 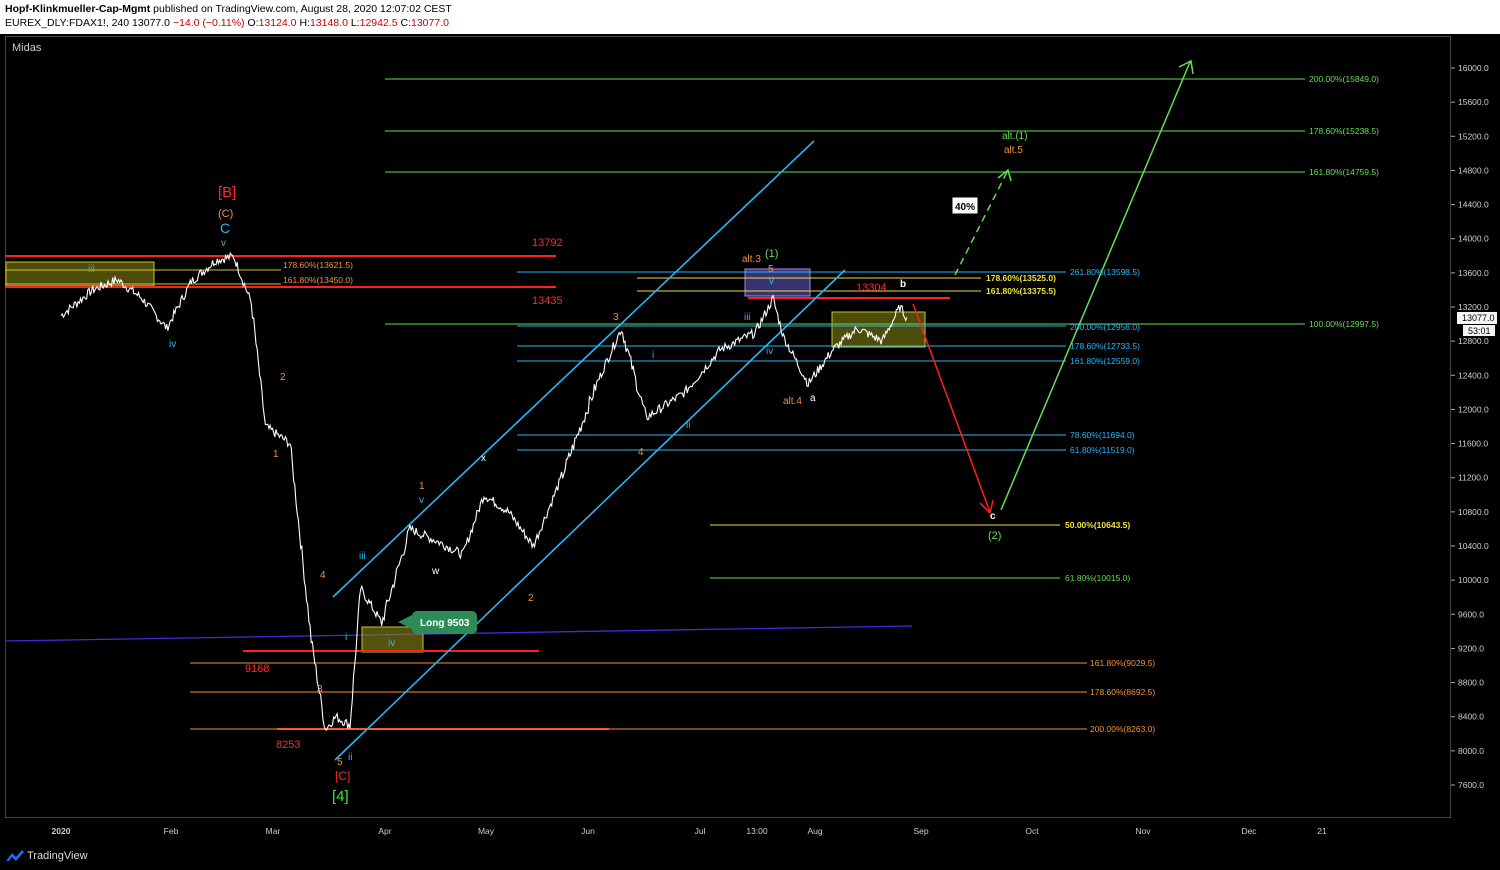 What do you see at coordinates (981, 223) in the screenshot?
I see `projection-alt` at bounding box center [981, 223].